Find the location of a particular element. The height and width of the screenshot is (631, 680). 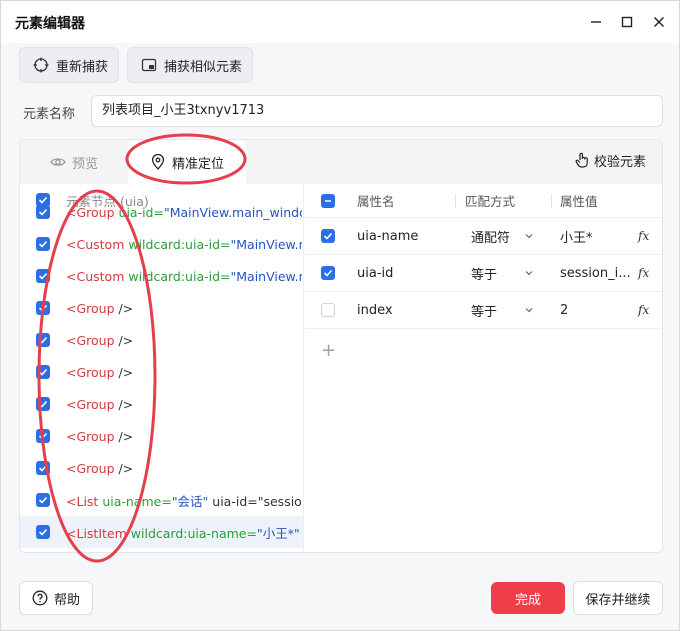

recapture-label: 重新捕获 is located at coordinates (82, 67).